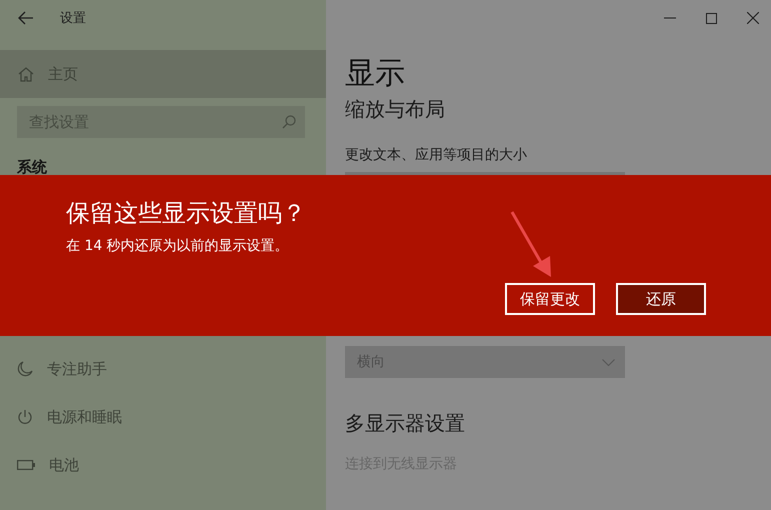  I want to click on close-icon, so click(753, 18).